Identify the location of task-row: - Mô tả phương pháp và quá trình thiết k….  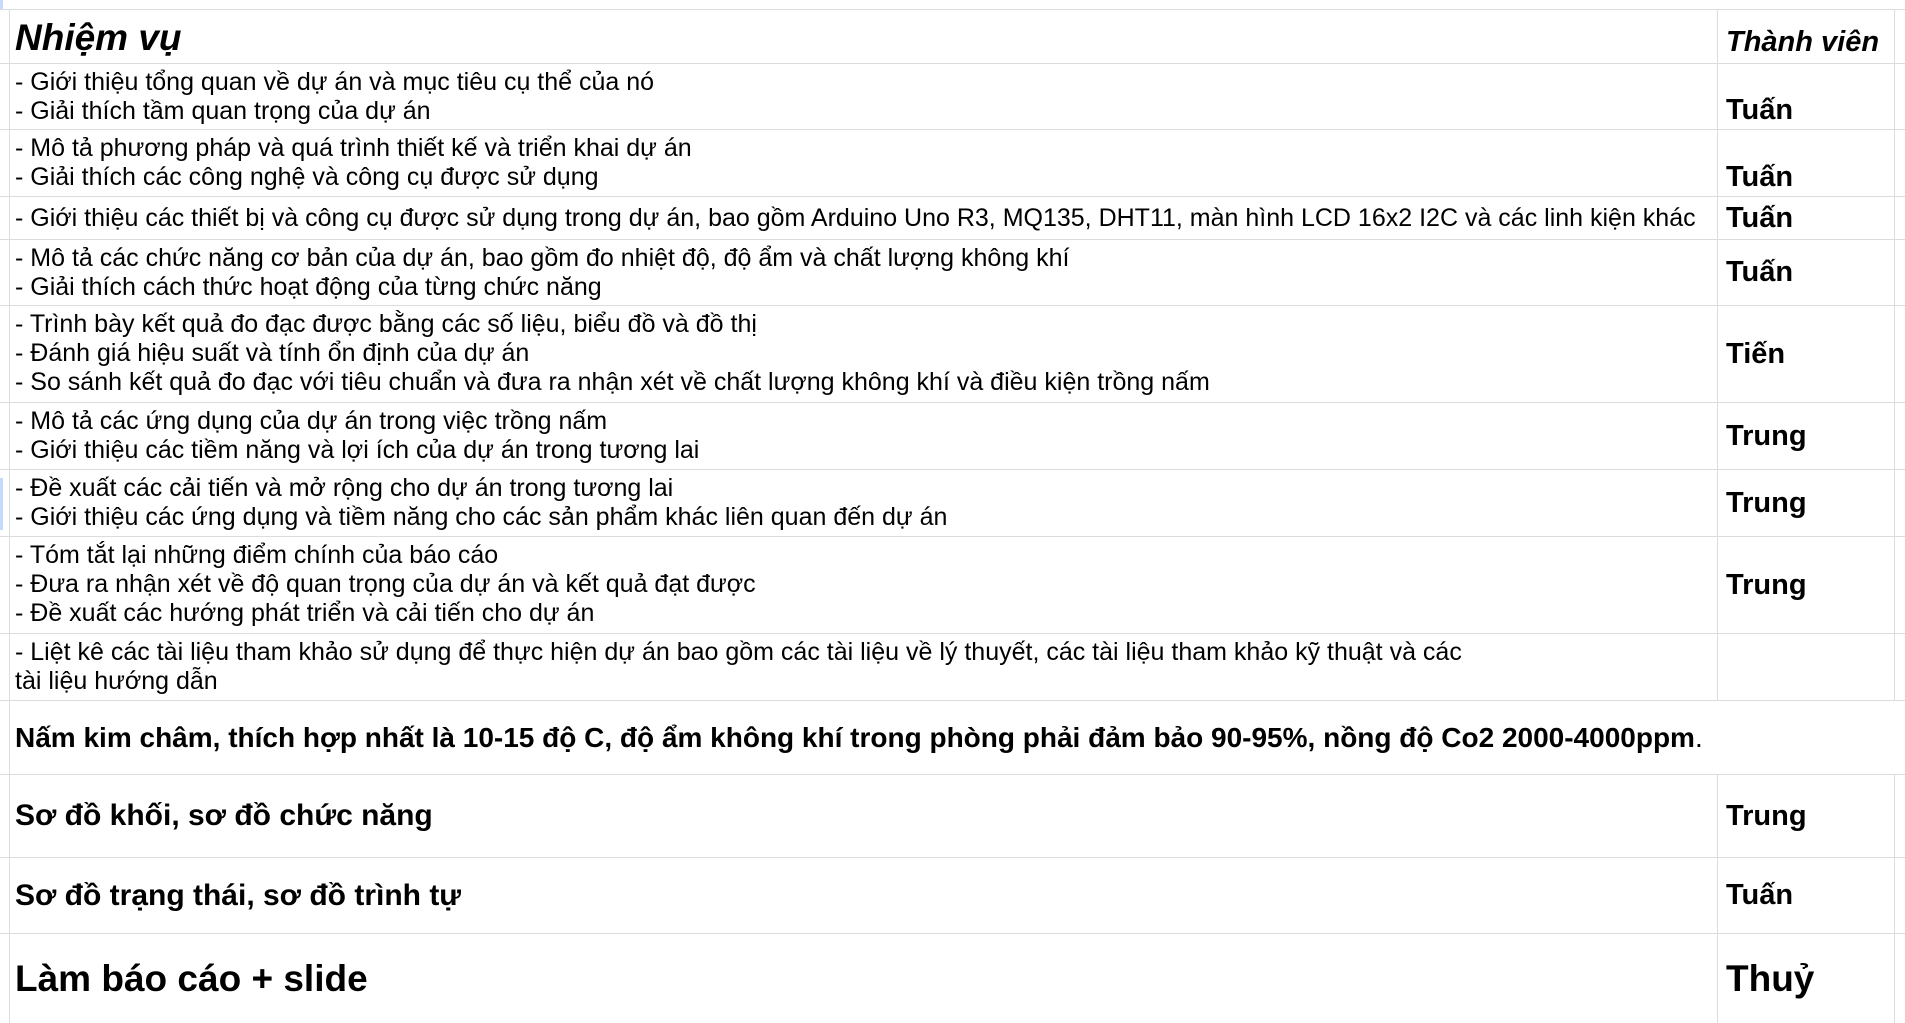
(952, 163).